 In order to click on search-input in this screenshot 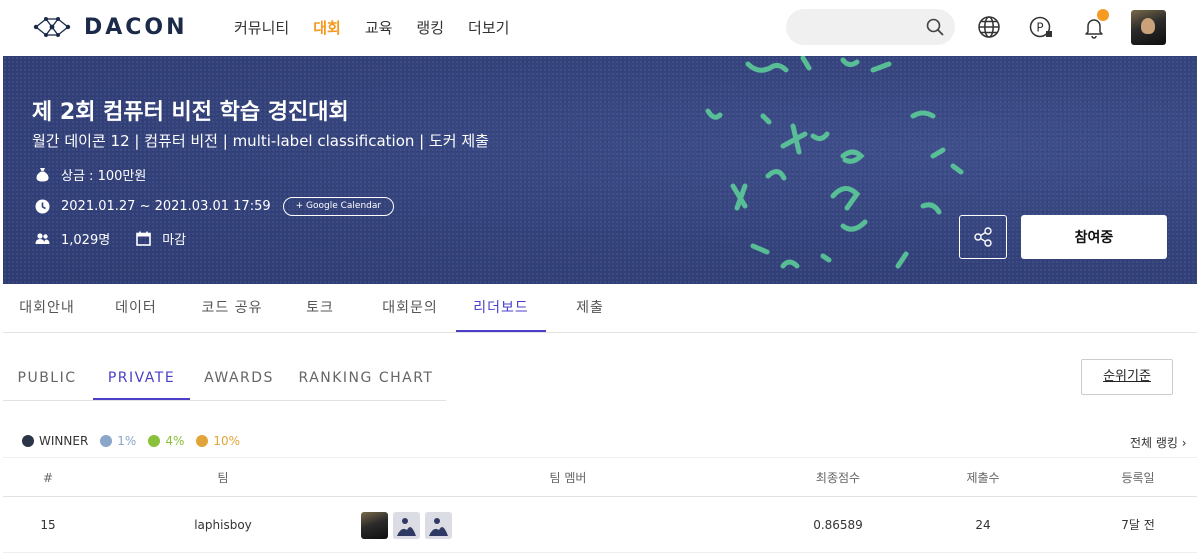, I will do `click(870, 27)`.